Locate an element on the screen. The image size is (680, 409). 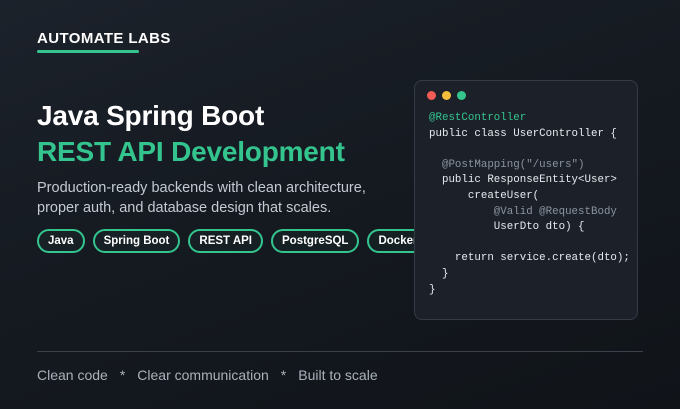
footer-item-clean-code: Clean code is located at coordinates (72, 375).